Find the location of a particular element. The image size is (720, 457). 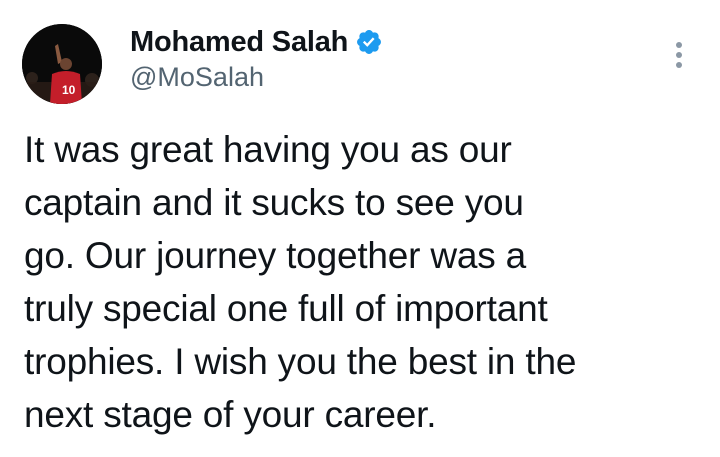

avatar-image: 10 is located at coordinates (62, 64).